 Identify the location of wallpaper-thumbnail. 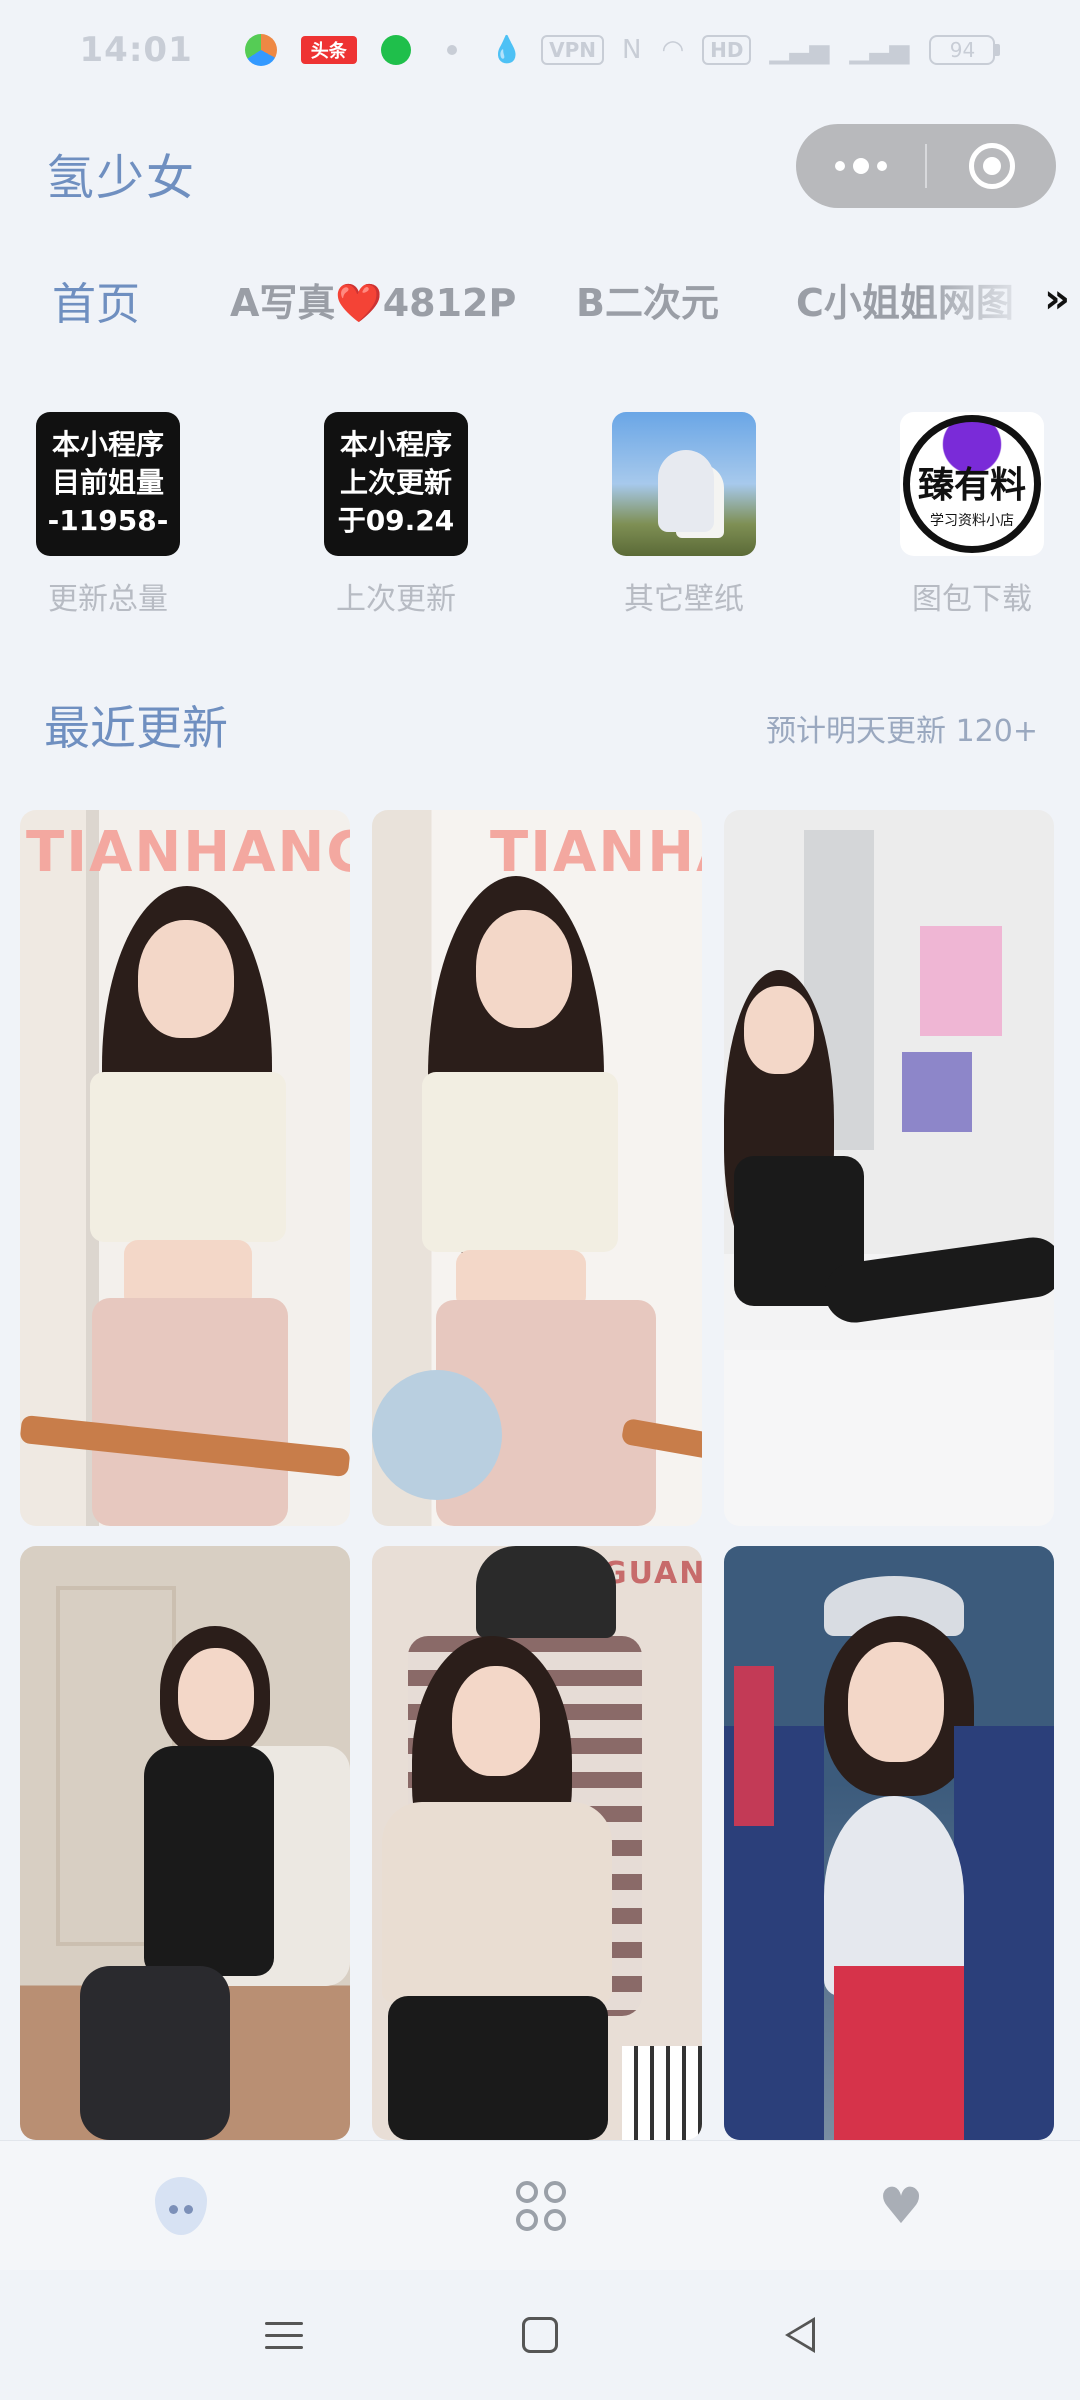
(684, 484).